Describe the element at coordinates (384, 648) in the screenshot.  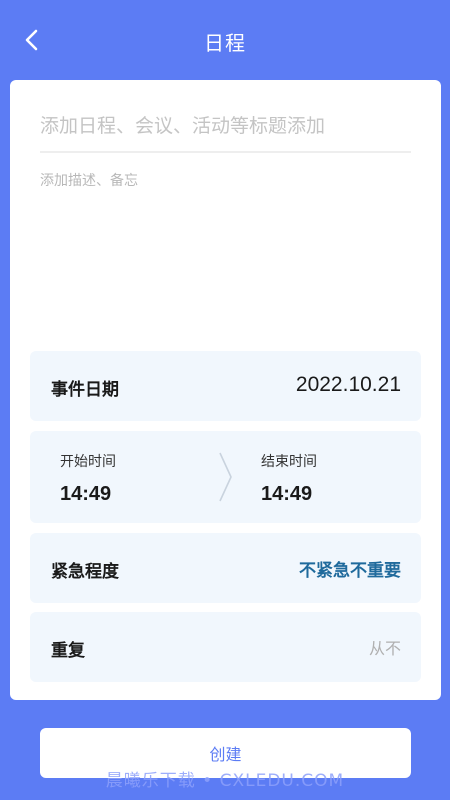
I see `repeat-value: 从不` at that location.